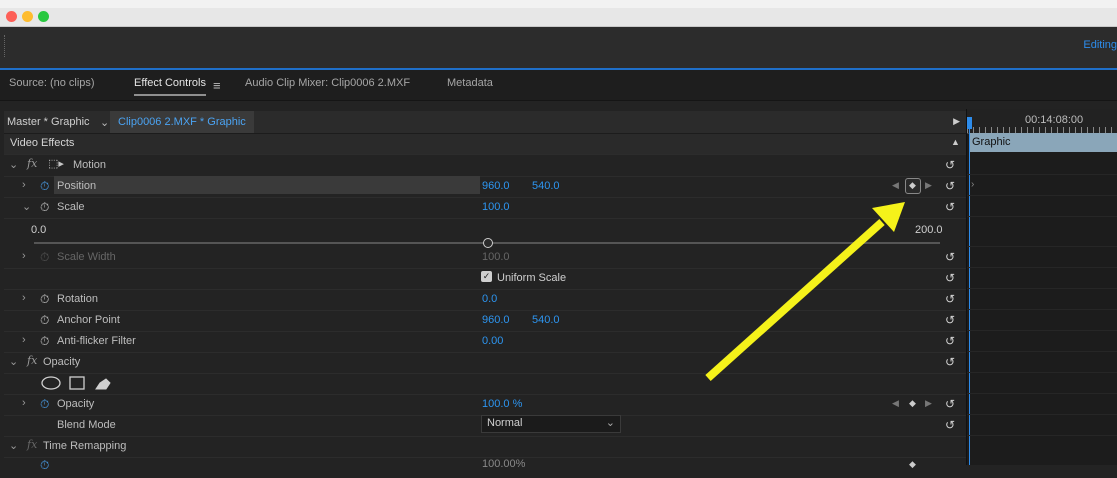  I want to click on annotation-arrow-shaft, so click(795, 300).